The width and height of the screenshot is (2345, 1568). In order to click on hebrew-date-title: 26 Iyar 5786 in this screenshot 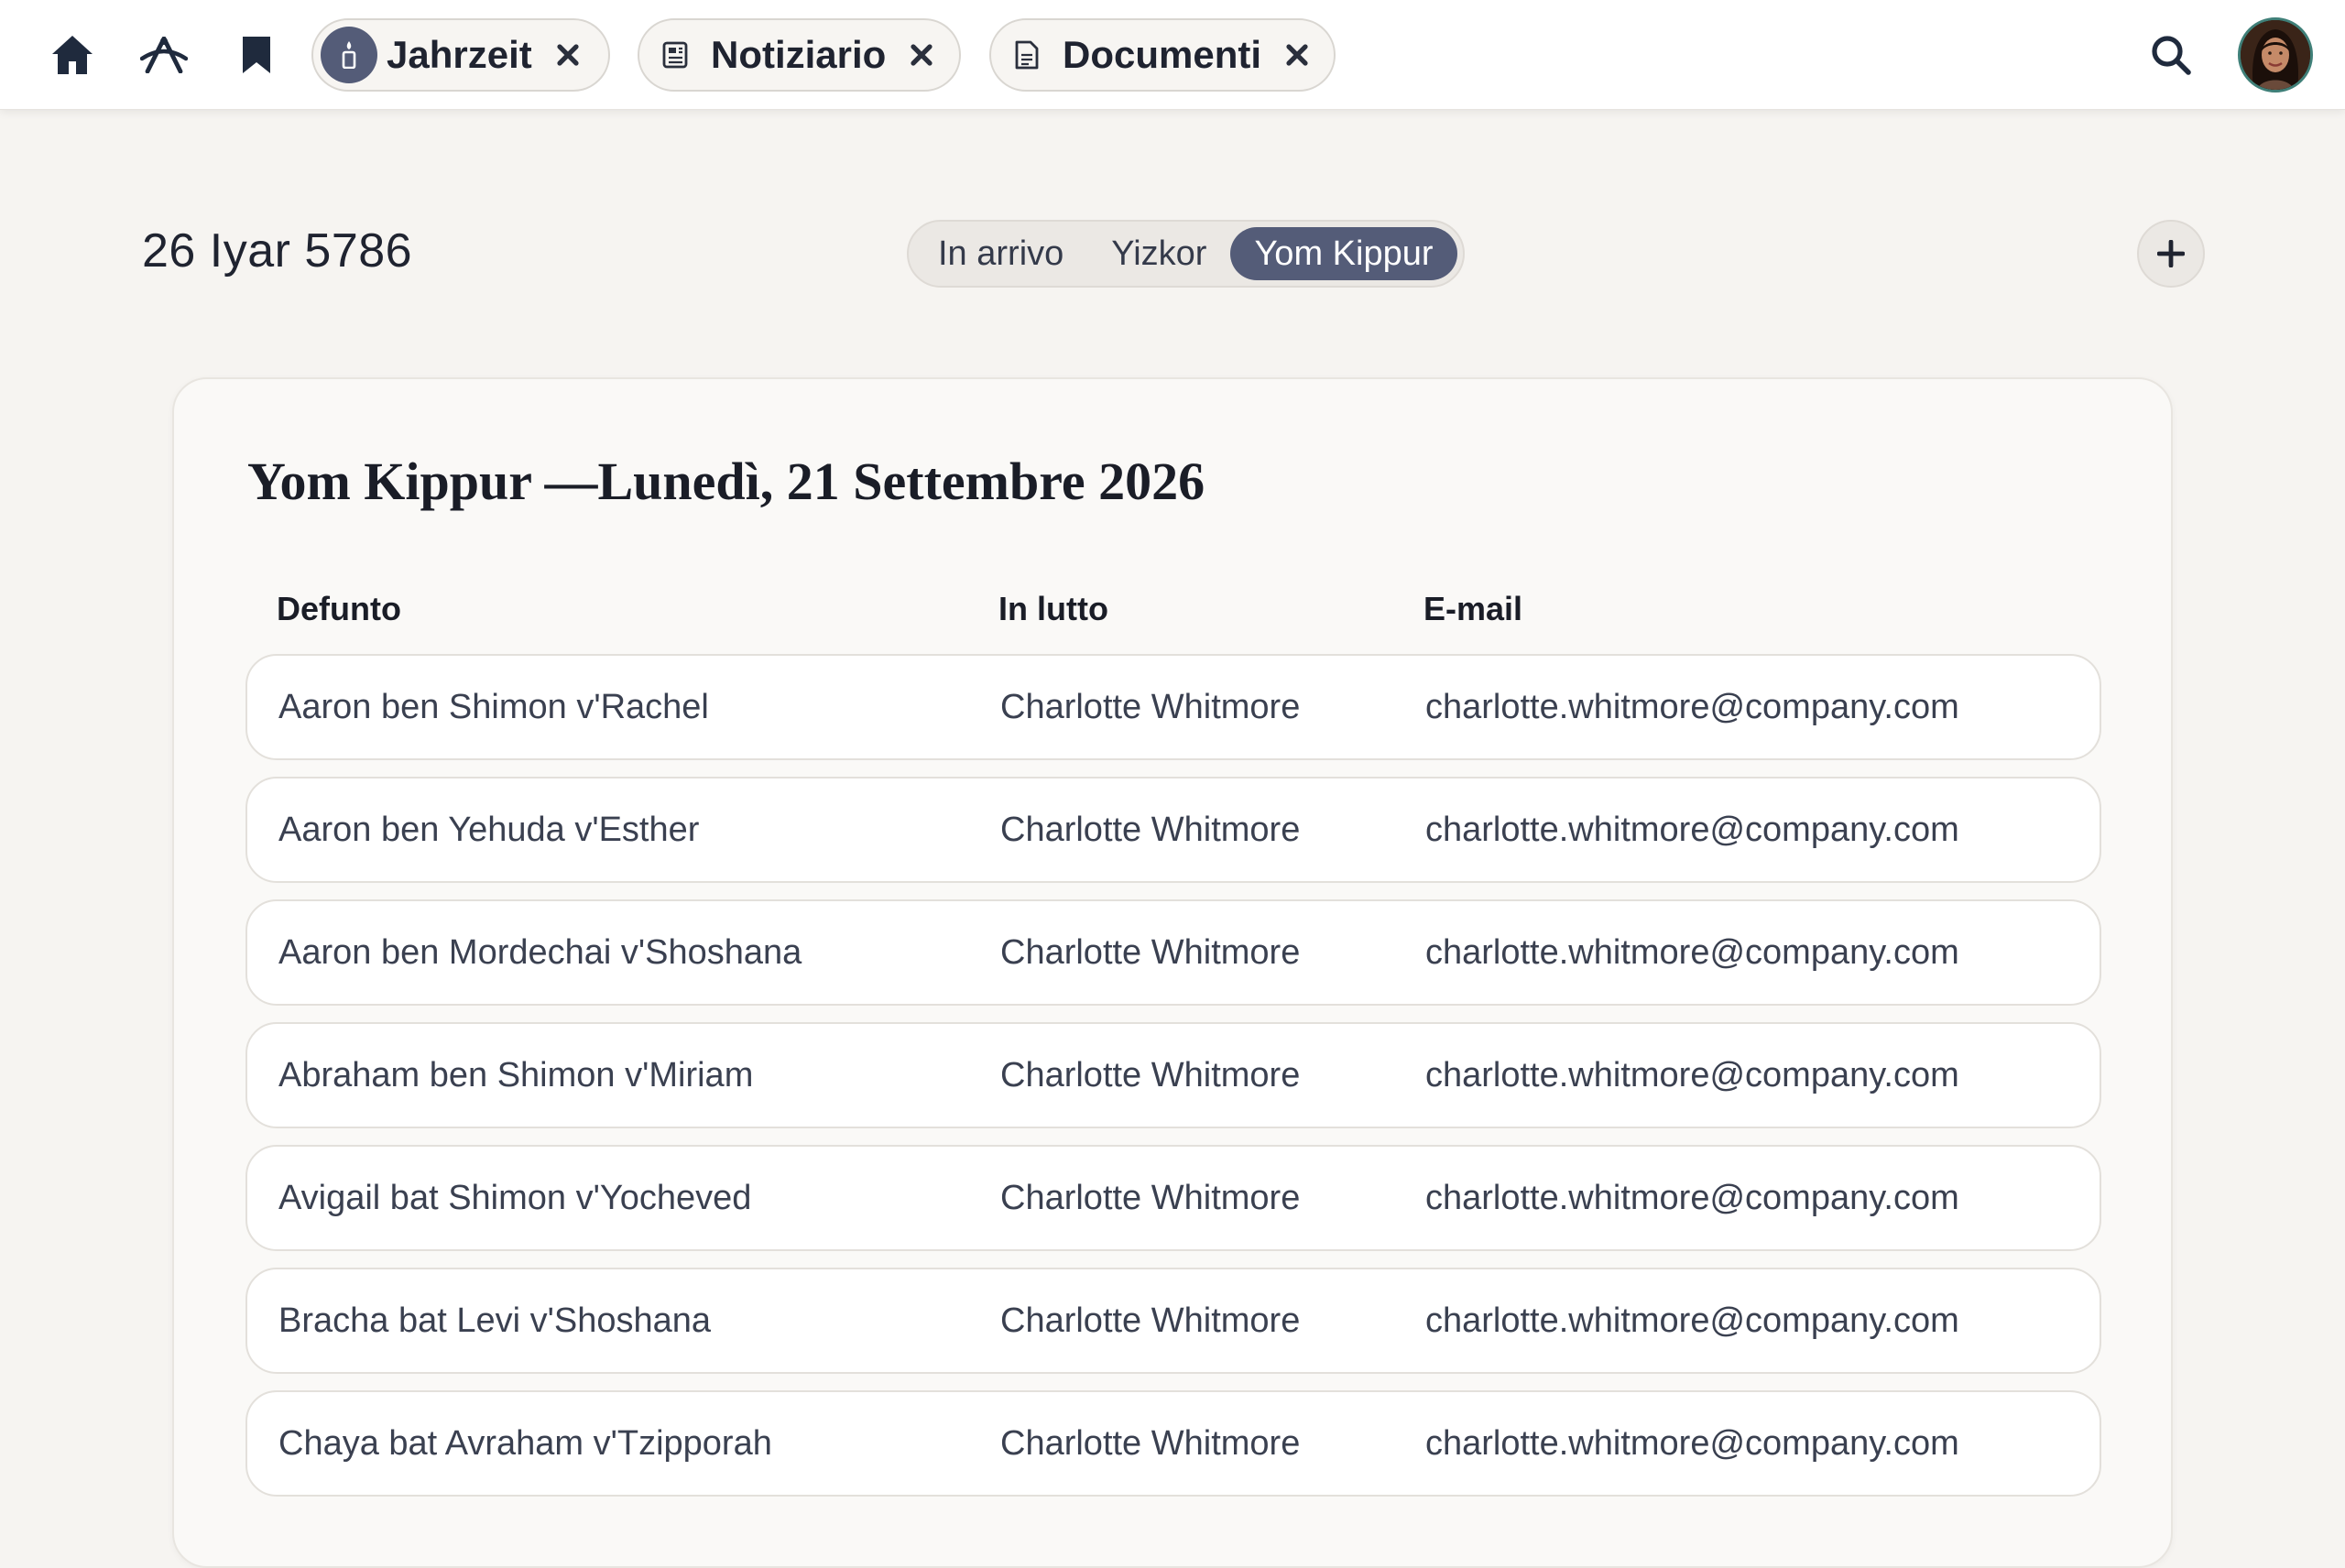, I will do `click(277, 251)`.